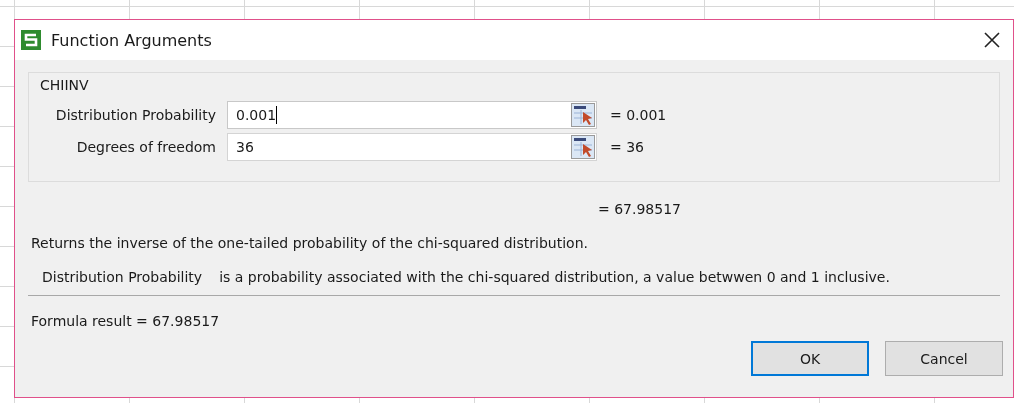 Image resolution: width=1014 pixels, height=403 pixels. I want to click on function-description: Returns the inverse of the one-tailed probability of the chi-squared distribution., so click(310, 243).